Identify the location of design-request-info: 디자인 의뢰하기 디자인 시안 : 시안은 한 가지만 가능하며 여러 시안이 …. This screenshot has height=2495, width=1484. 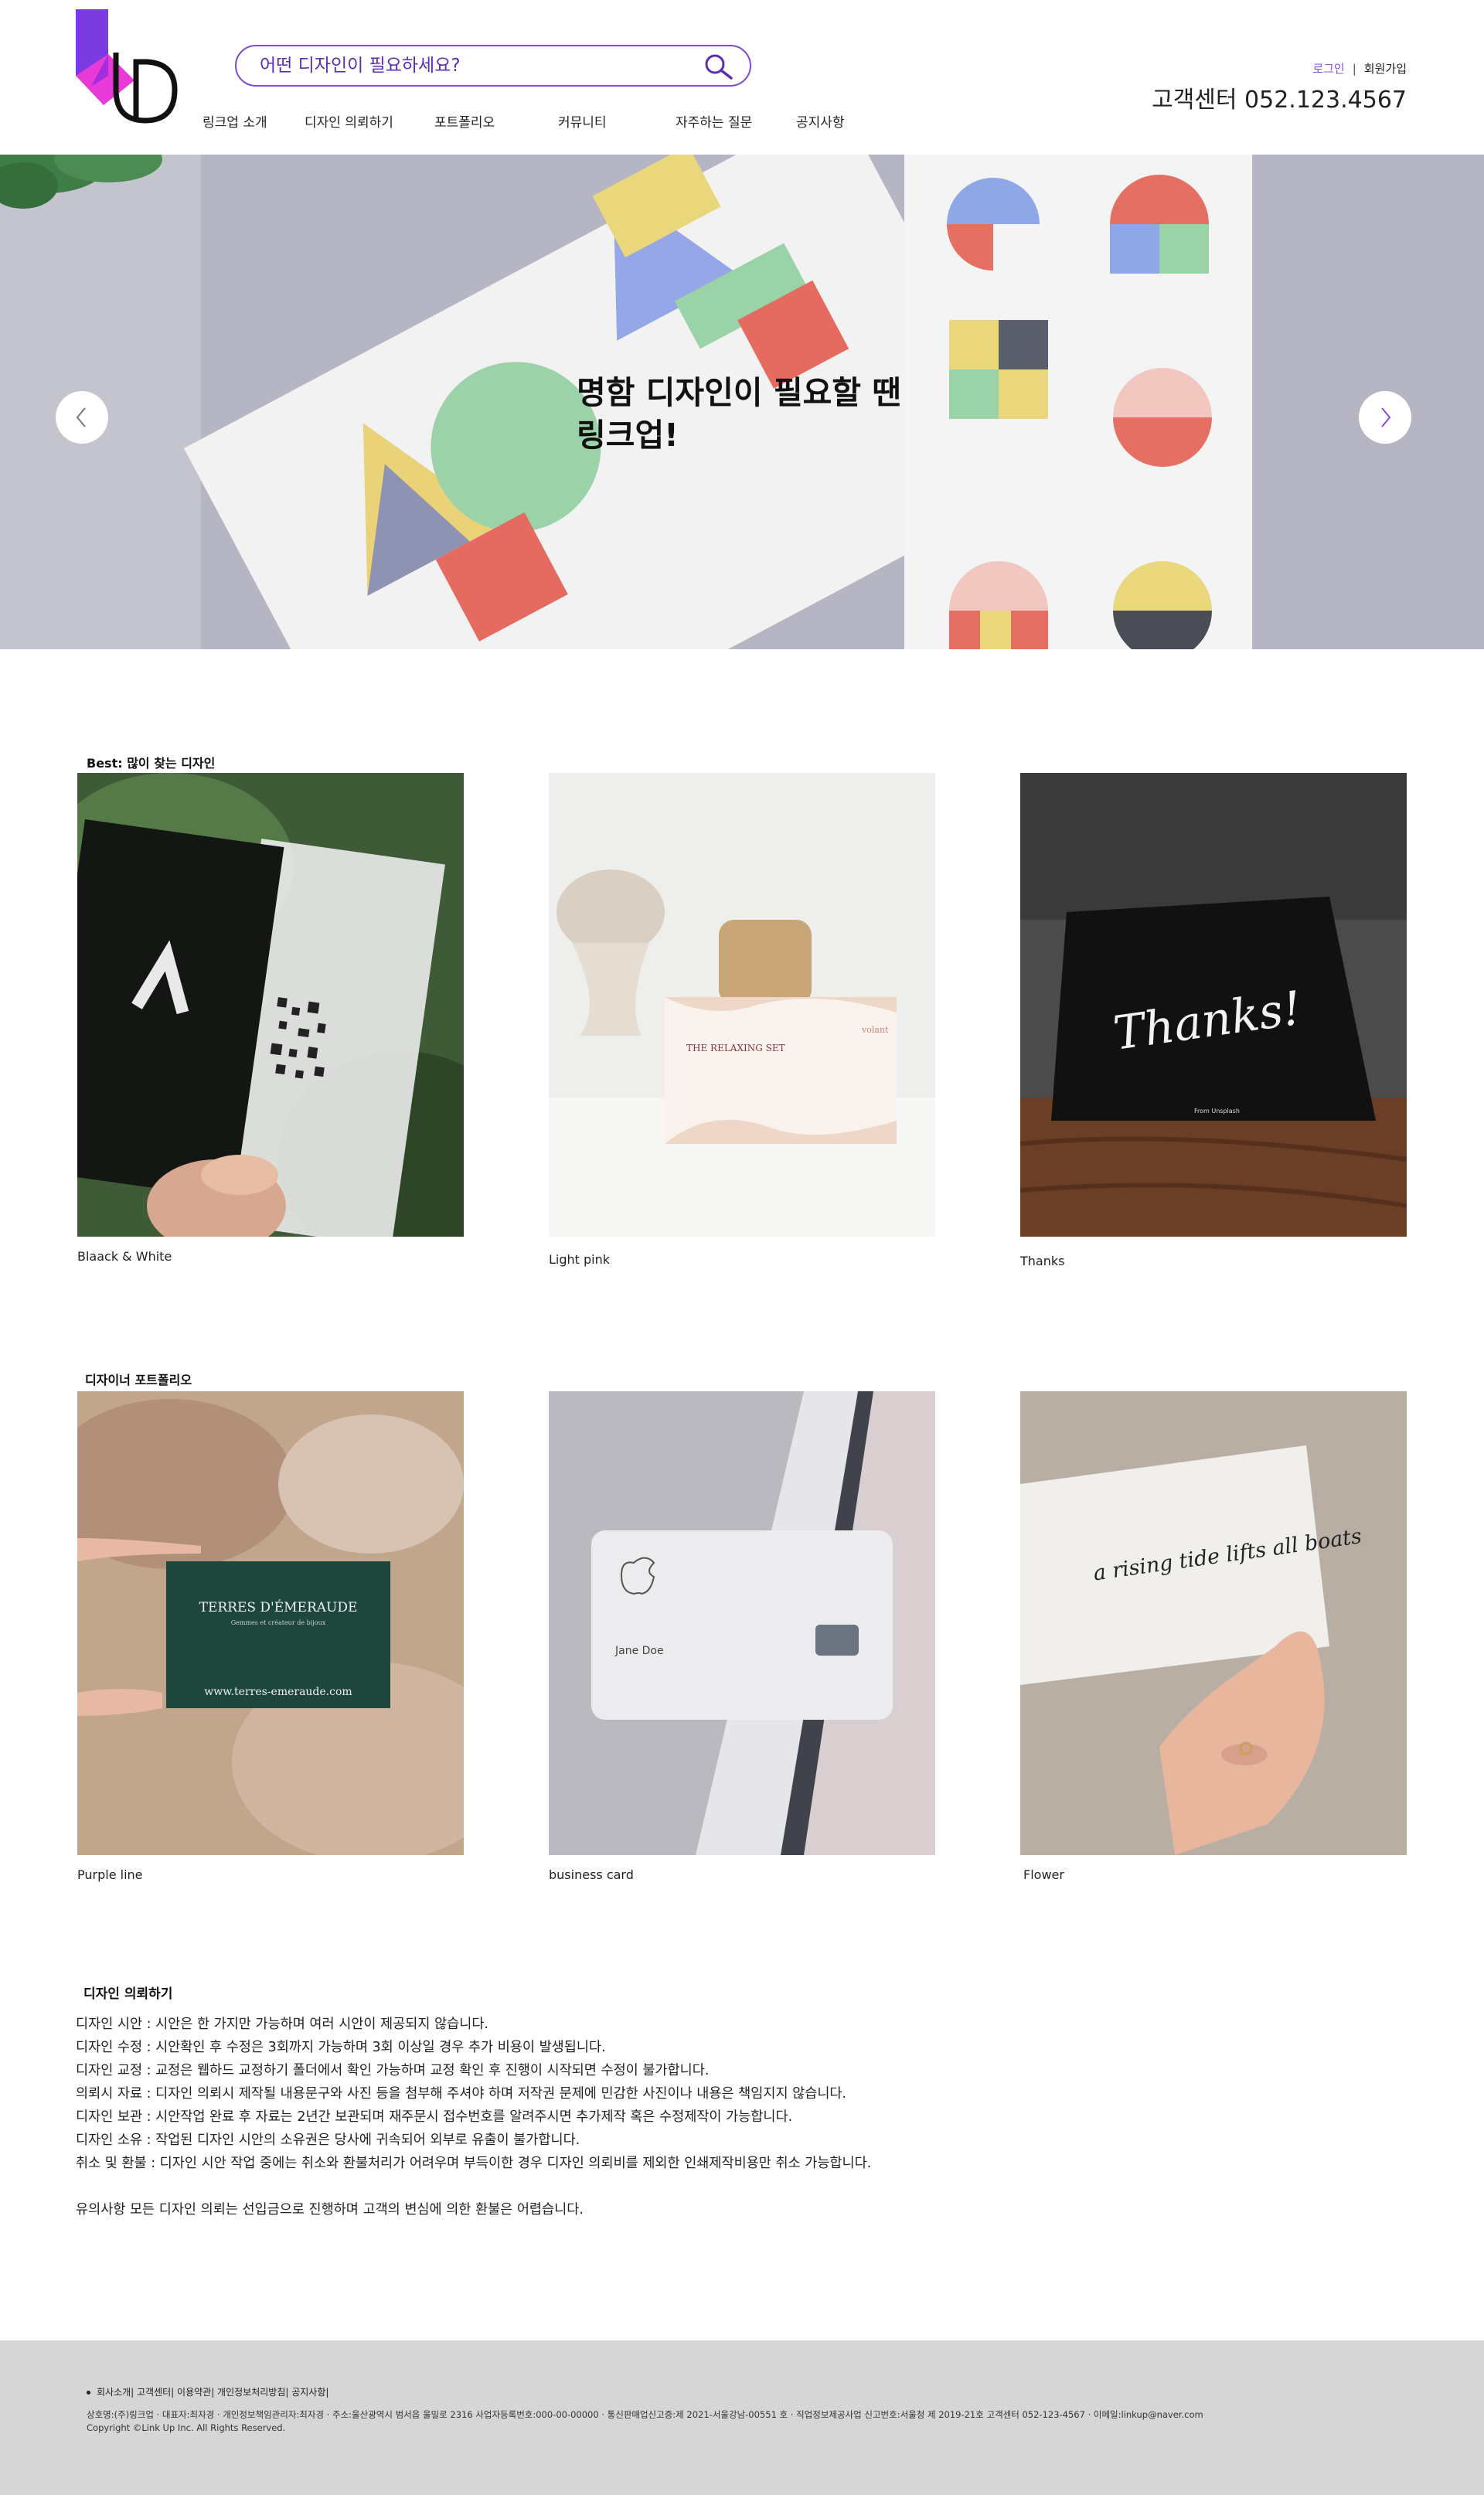
(733, 2102).